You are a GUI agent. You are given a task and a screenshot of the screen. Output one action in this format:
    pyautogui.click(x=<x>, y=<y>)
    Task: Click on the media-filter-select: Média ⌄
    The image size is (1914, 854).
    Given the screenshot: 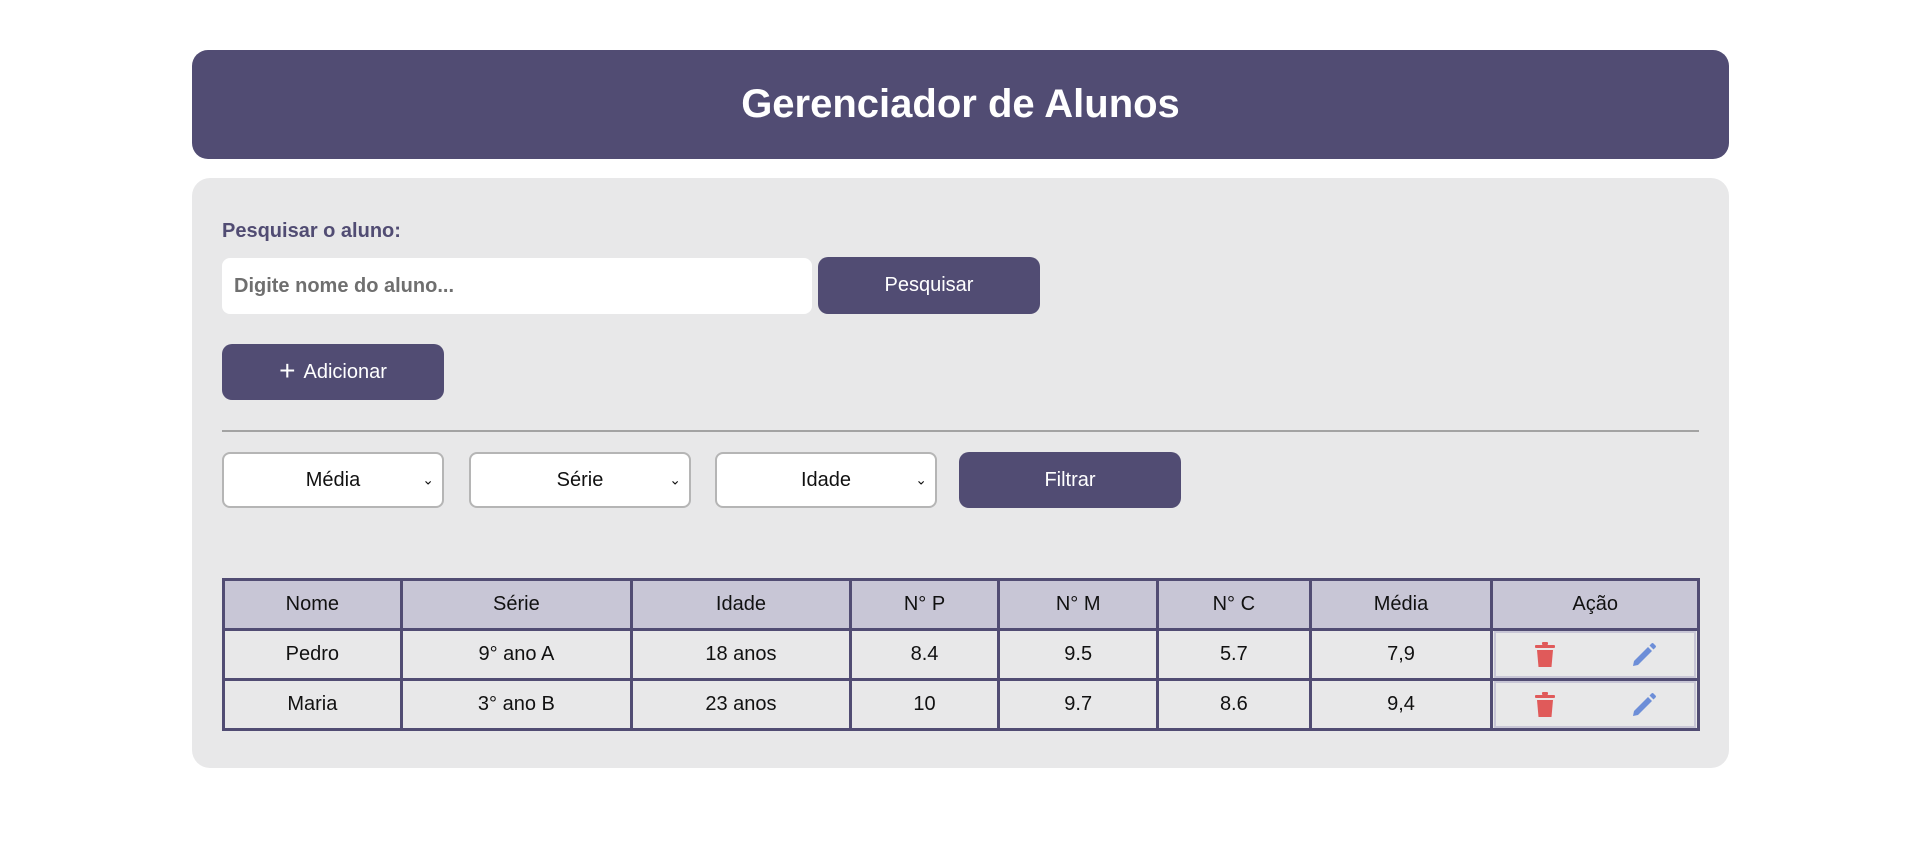 What is the action you would take?
    pyautogui.click(x=333, y=480)
    